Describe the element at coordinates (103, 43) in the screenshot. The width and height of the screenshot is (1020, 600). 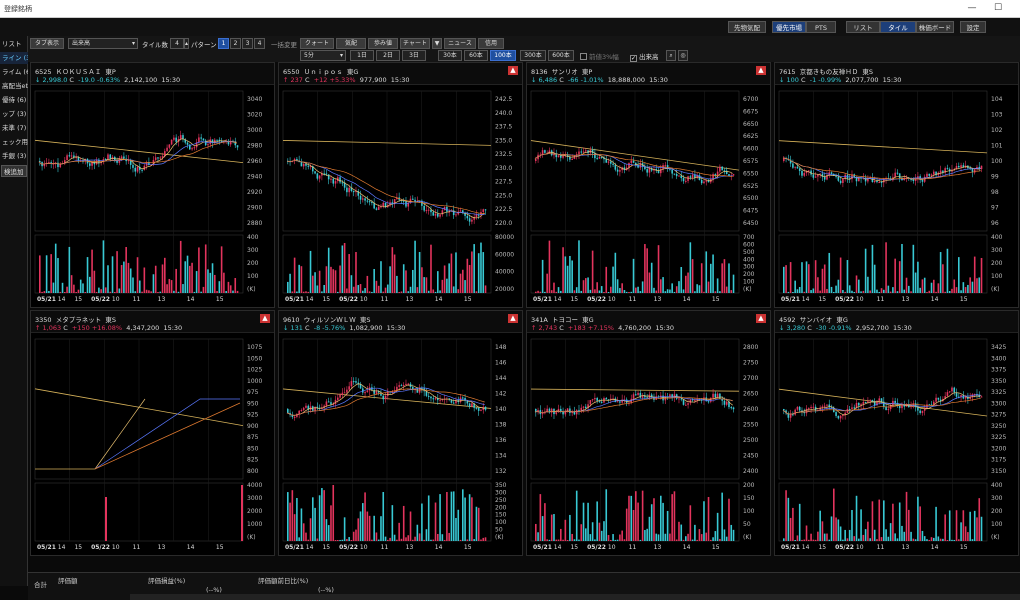
I see `indicator-dropdown: 出来高 ▾` at that location.